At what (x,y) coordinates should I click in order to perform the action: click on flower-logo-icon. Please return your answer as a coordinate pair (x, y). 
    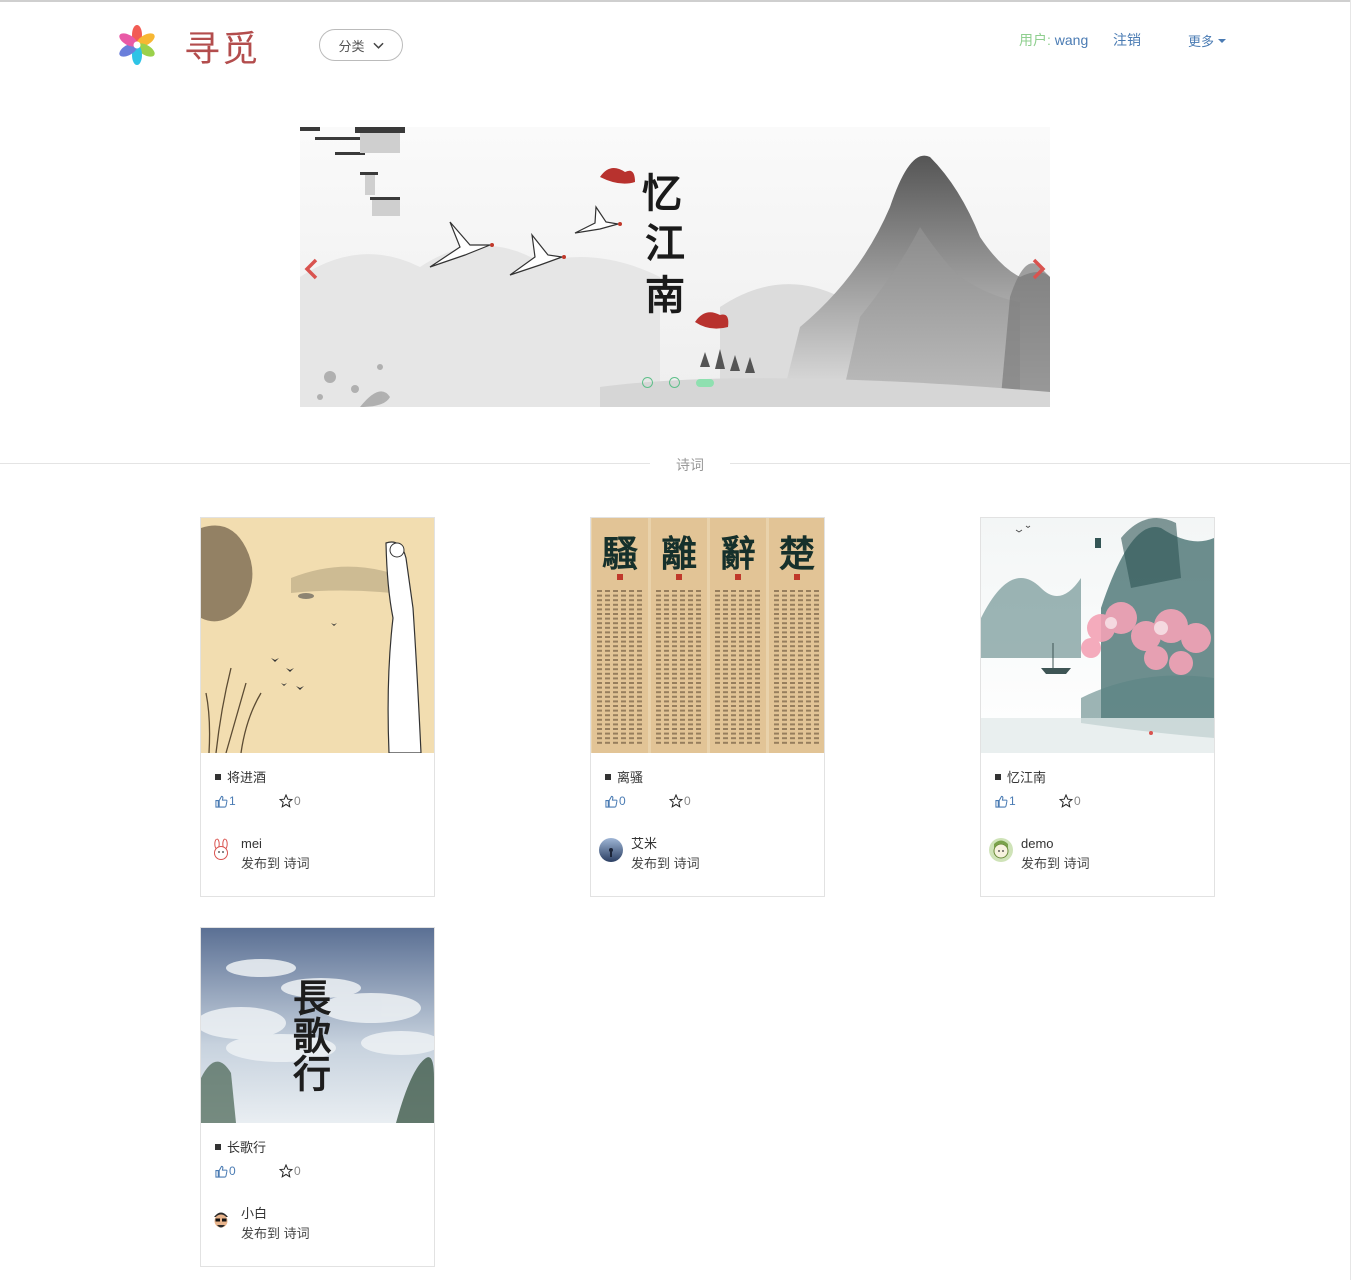
    Looking at the image, I should click on (137, 45).